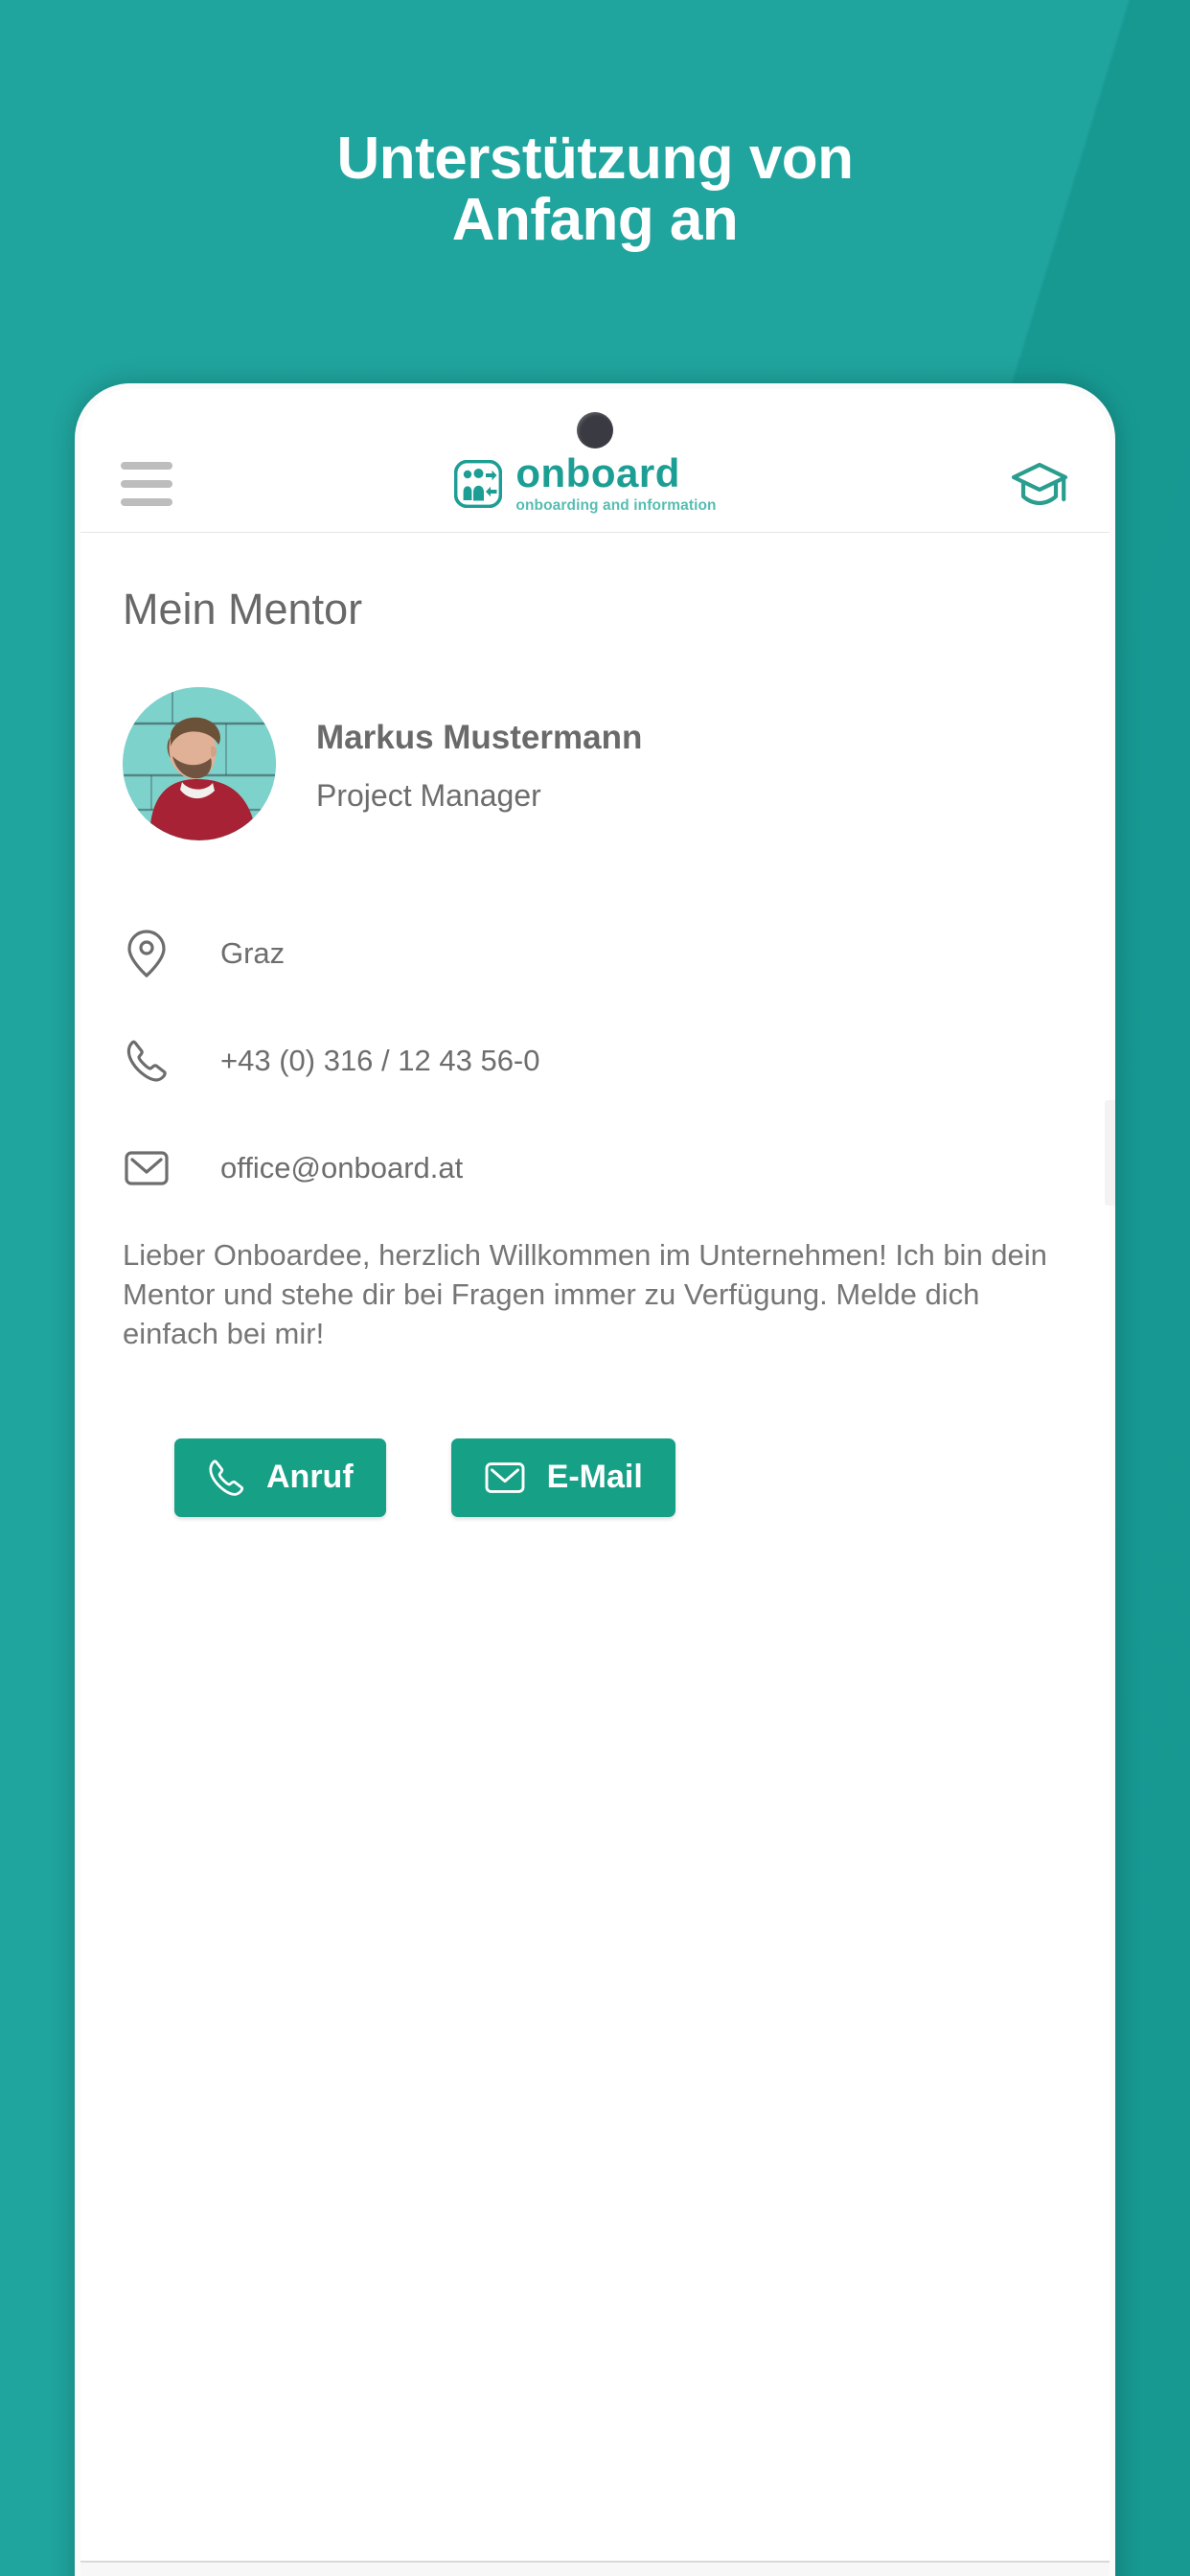 This screenshot has width=1190, height=2576. I want to click on call-button: Anruf, so click(280, 1477).